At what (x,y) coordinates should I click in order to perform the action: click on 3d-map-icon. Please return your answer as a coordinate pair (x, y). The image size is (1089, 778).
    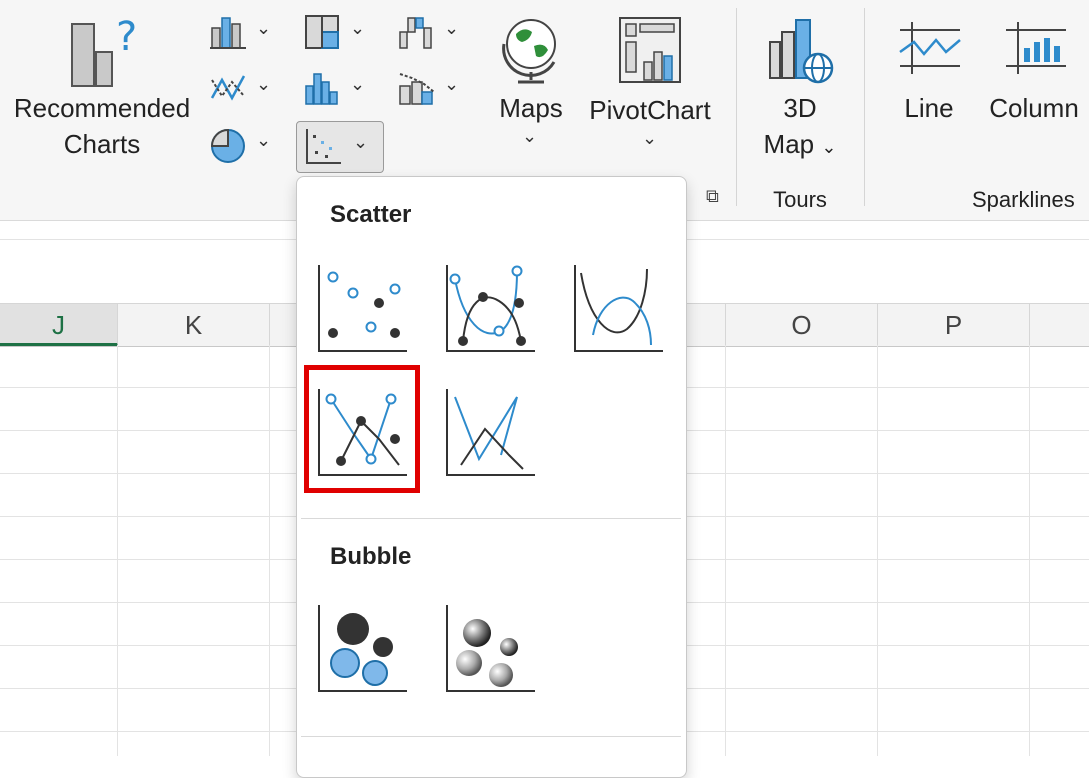
    Looking at the image, I should click on (801, 51).